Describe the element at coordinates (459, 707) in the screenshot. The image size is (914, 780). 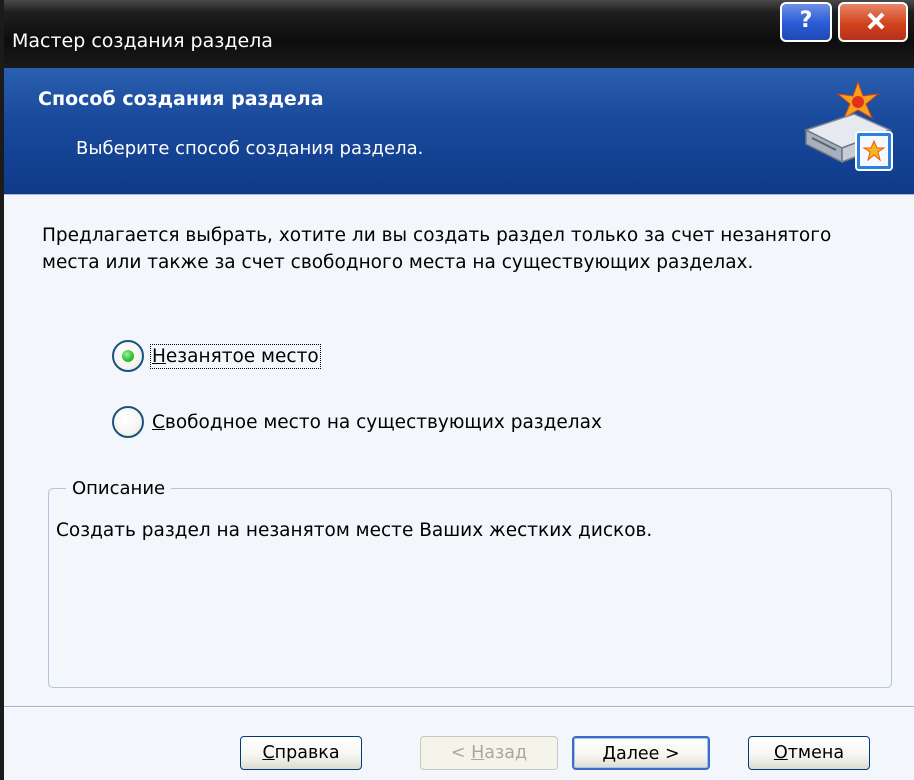
I see `button-separator` at that location.